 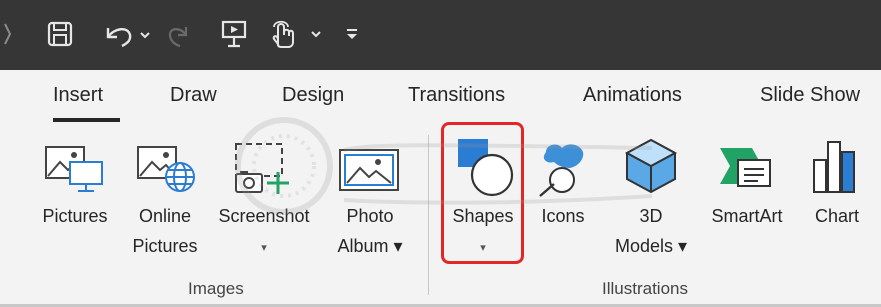 What do you see at coordinates (746, 170) in the screenshot?
I see `smartart-icon` at bounding box center [746, 170].